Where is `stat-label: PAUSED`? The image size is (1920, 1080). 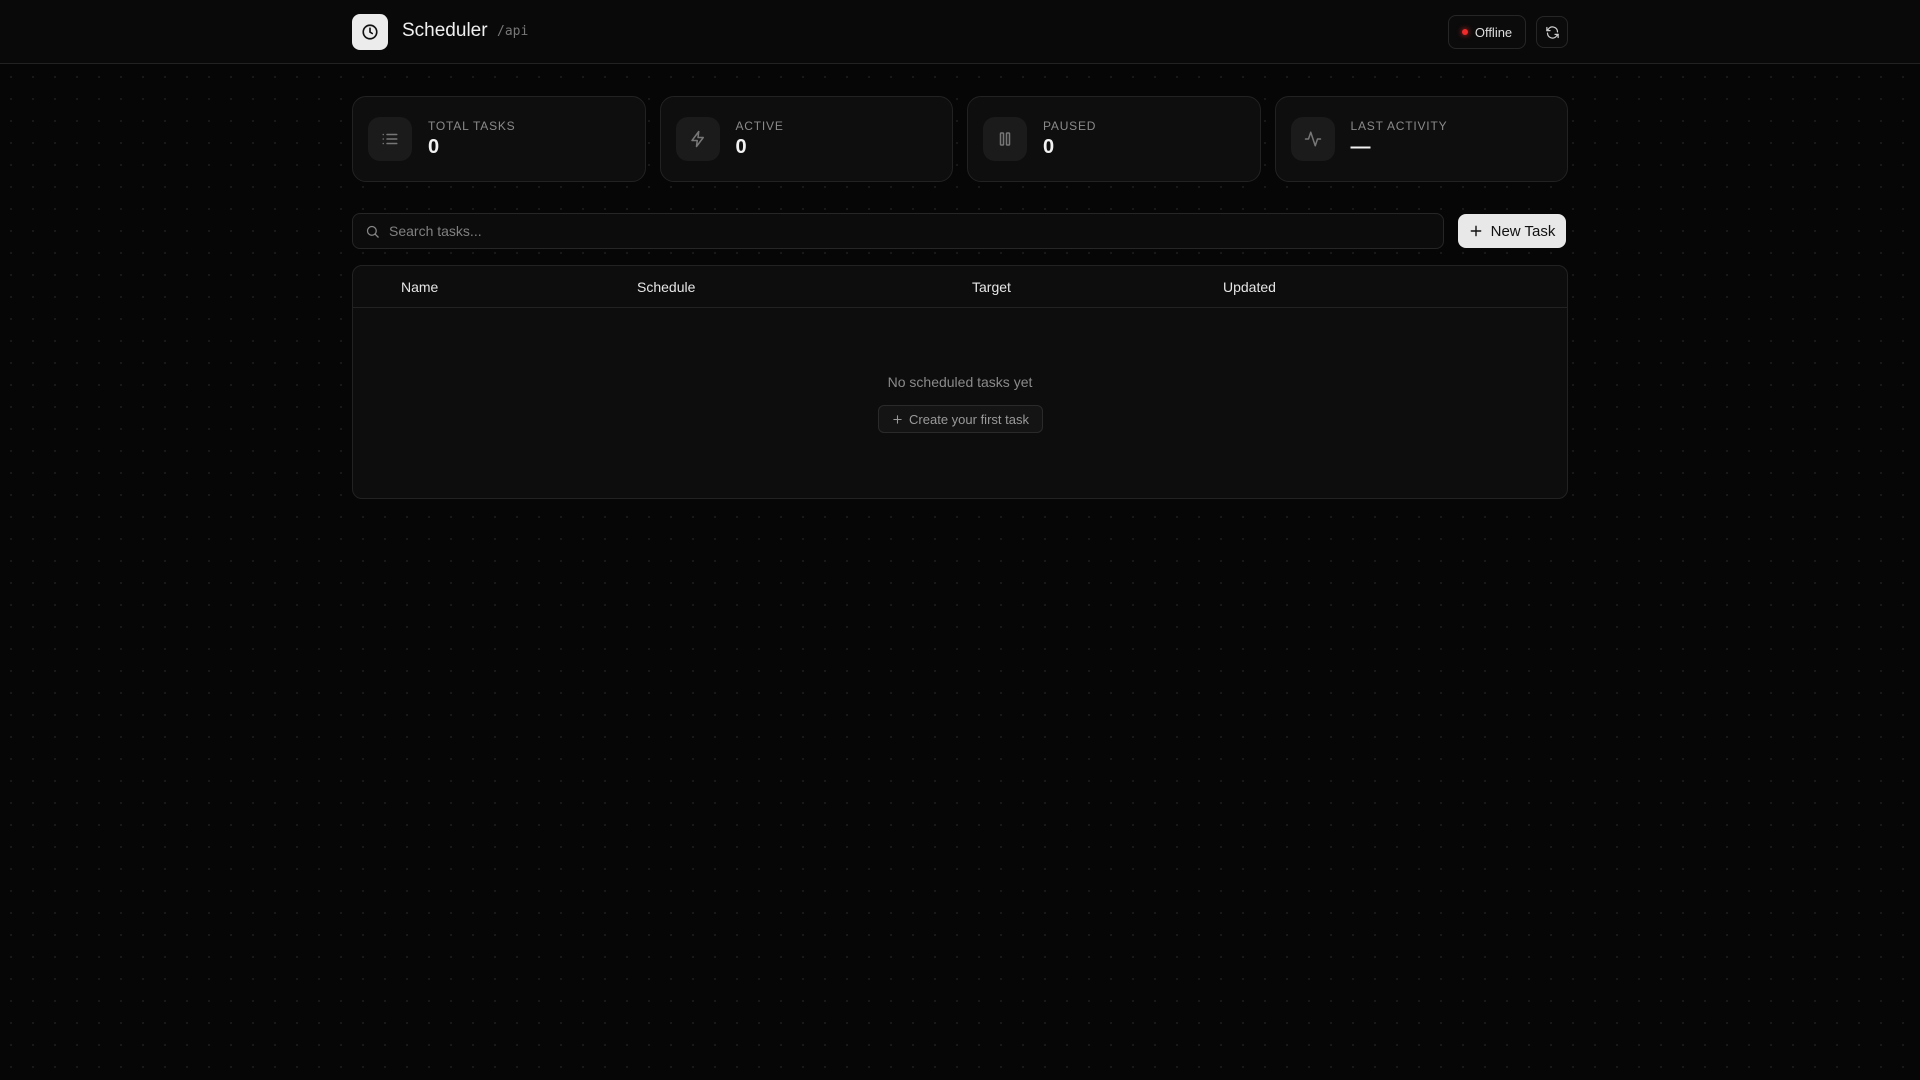 stat-label: PAUSED is located at coordinates (1070, 126).